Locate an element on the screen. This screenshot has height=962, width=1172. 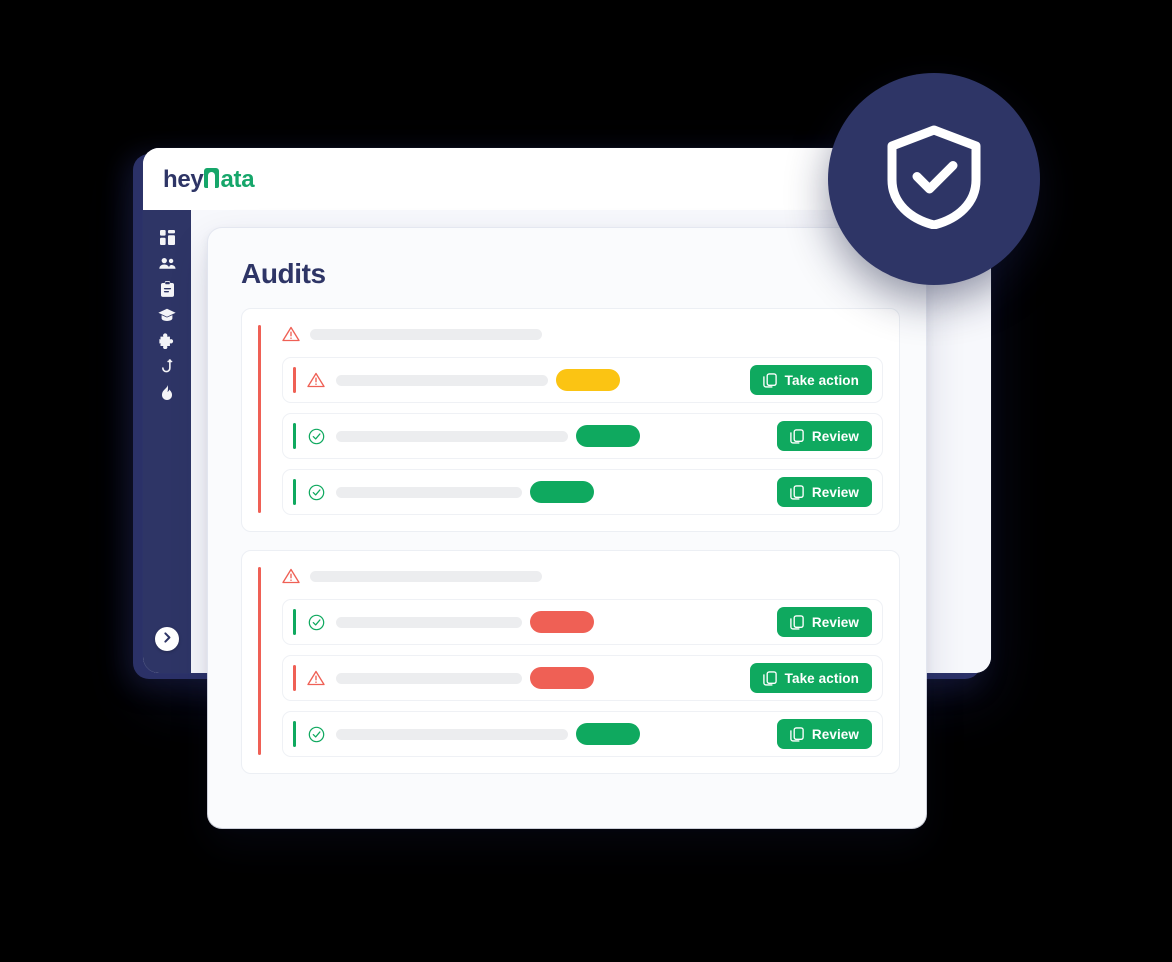
sidebar-item-integrations is located at coordinates (167, 341).